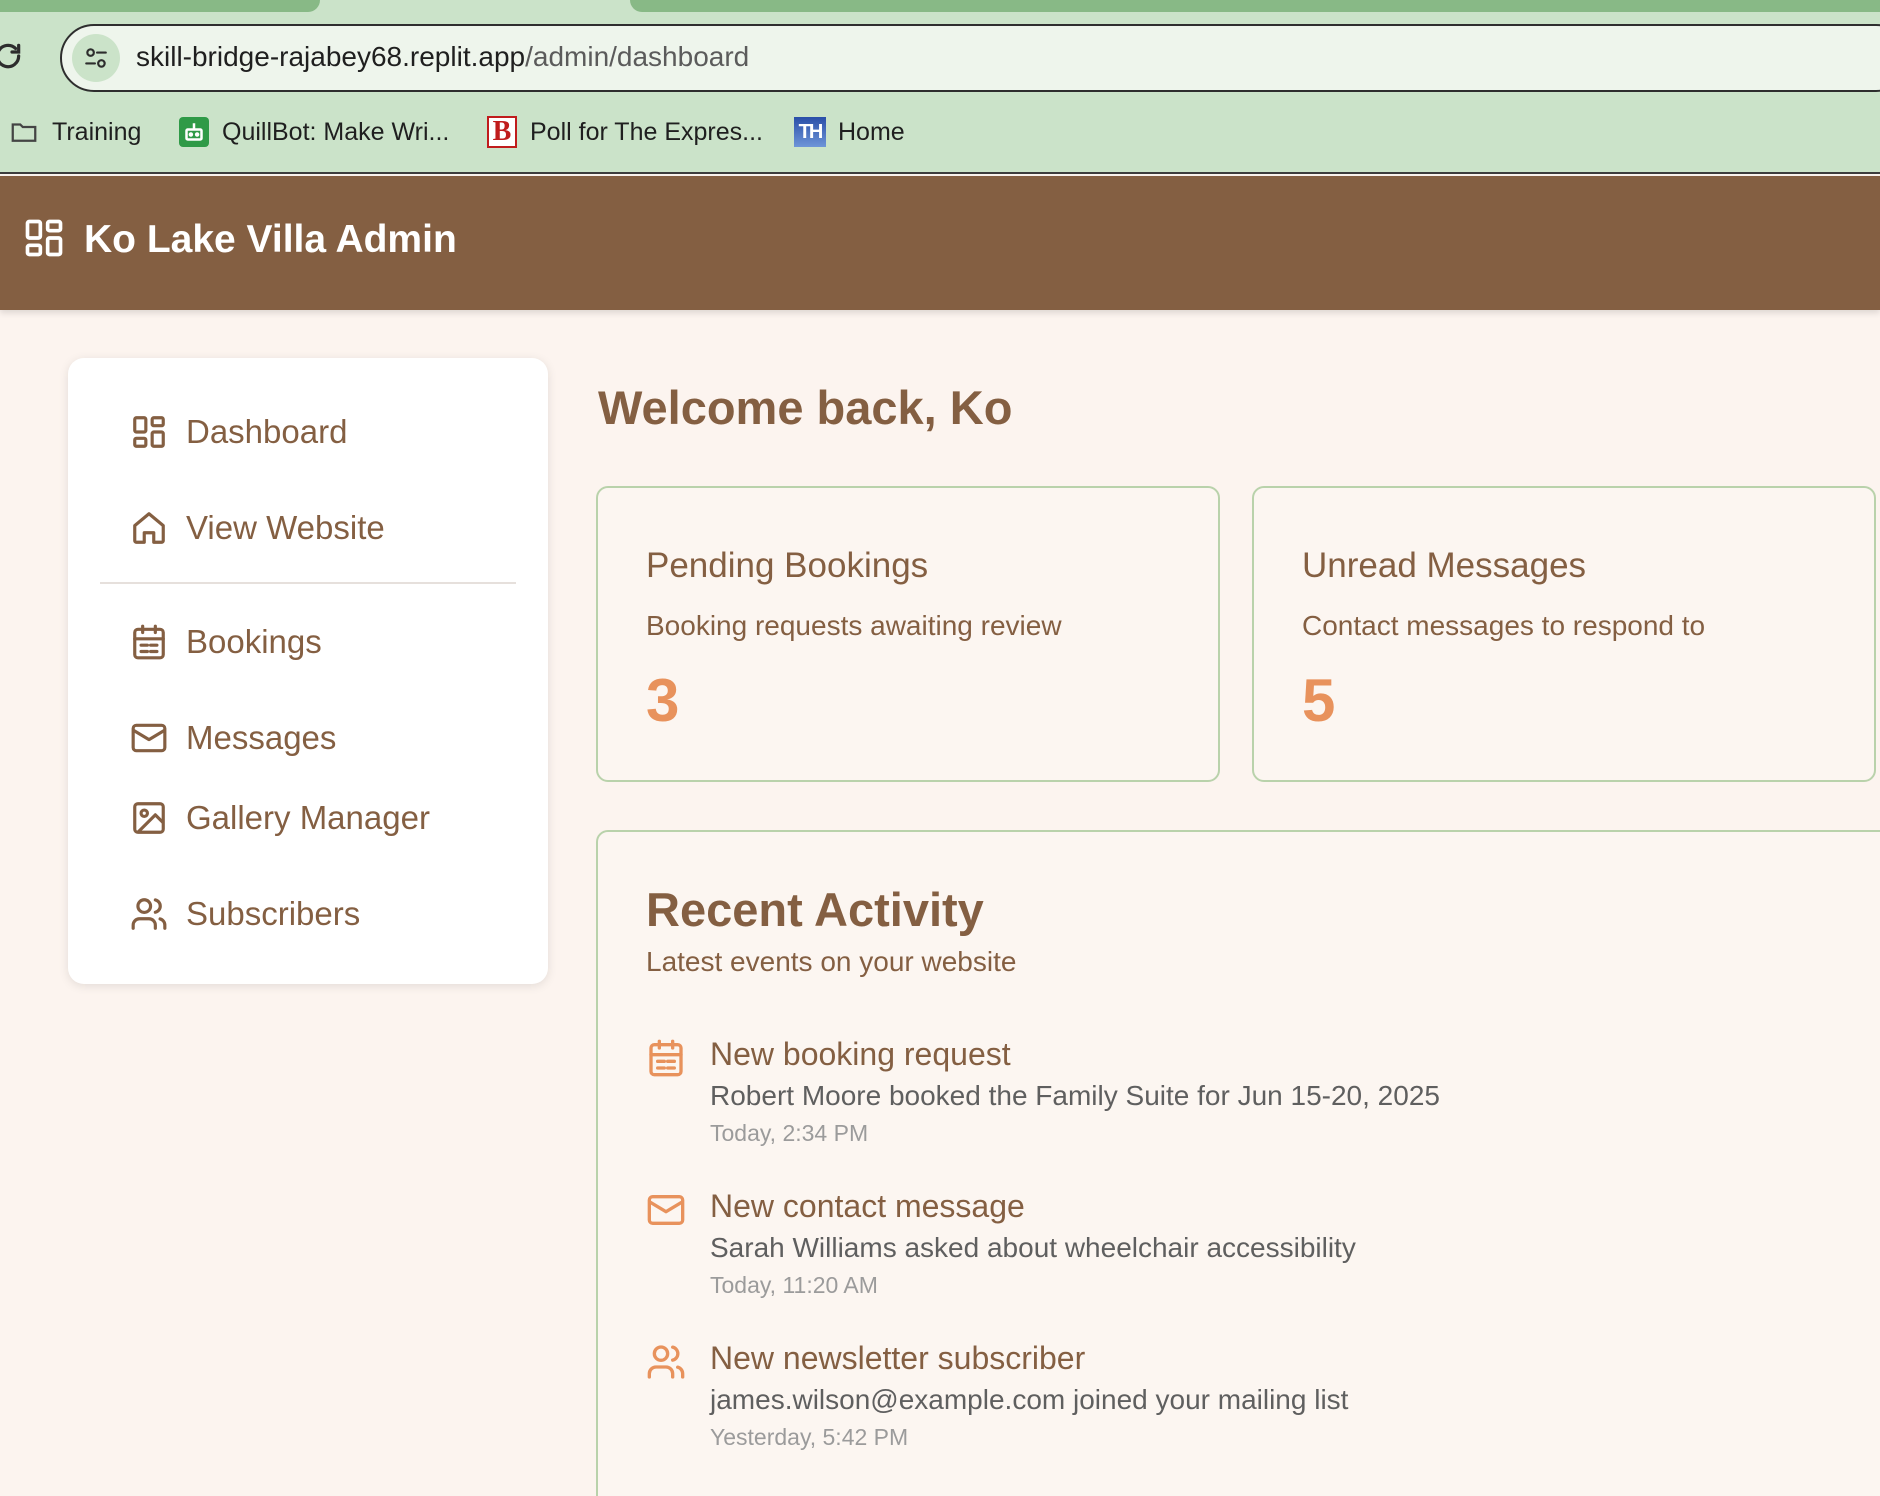 Image resolution: width=1880 pixels, height=1496 pixels. Describe the element at coordinates (12, 56) in the screenshot. I see `reload-icon` at that location.